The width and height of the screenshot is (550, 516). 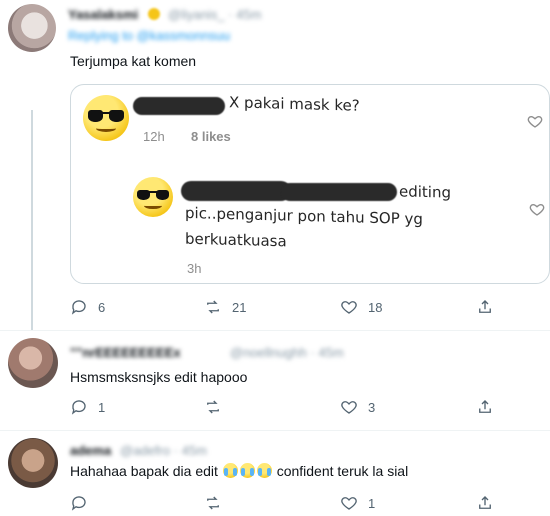 What do you see at coordinates (159, 377) in the screenshot?
I see `tweet-text: Hsmsmsksnsjks edit hapooo` at bounding box center [159, 377].